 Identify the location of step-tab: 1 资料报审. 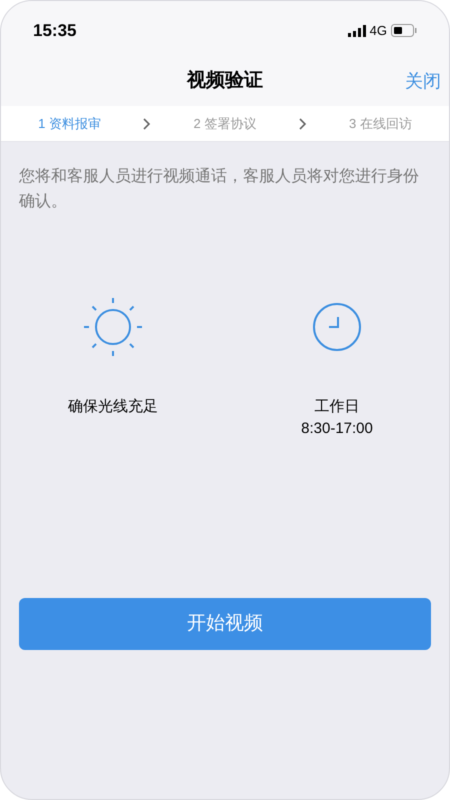
(69, 124).